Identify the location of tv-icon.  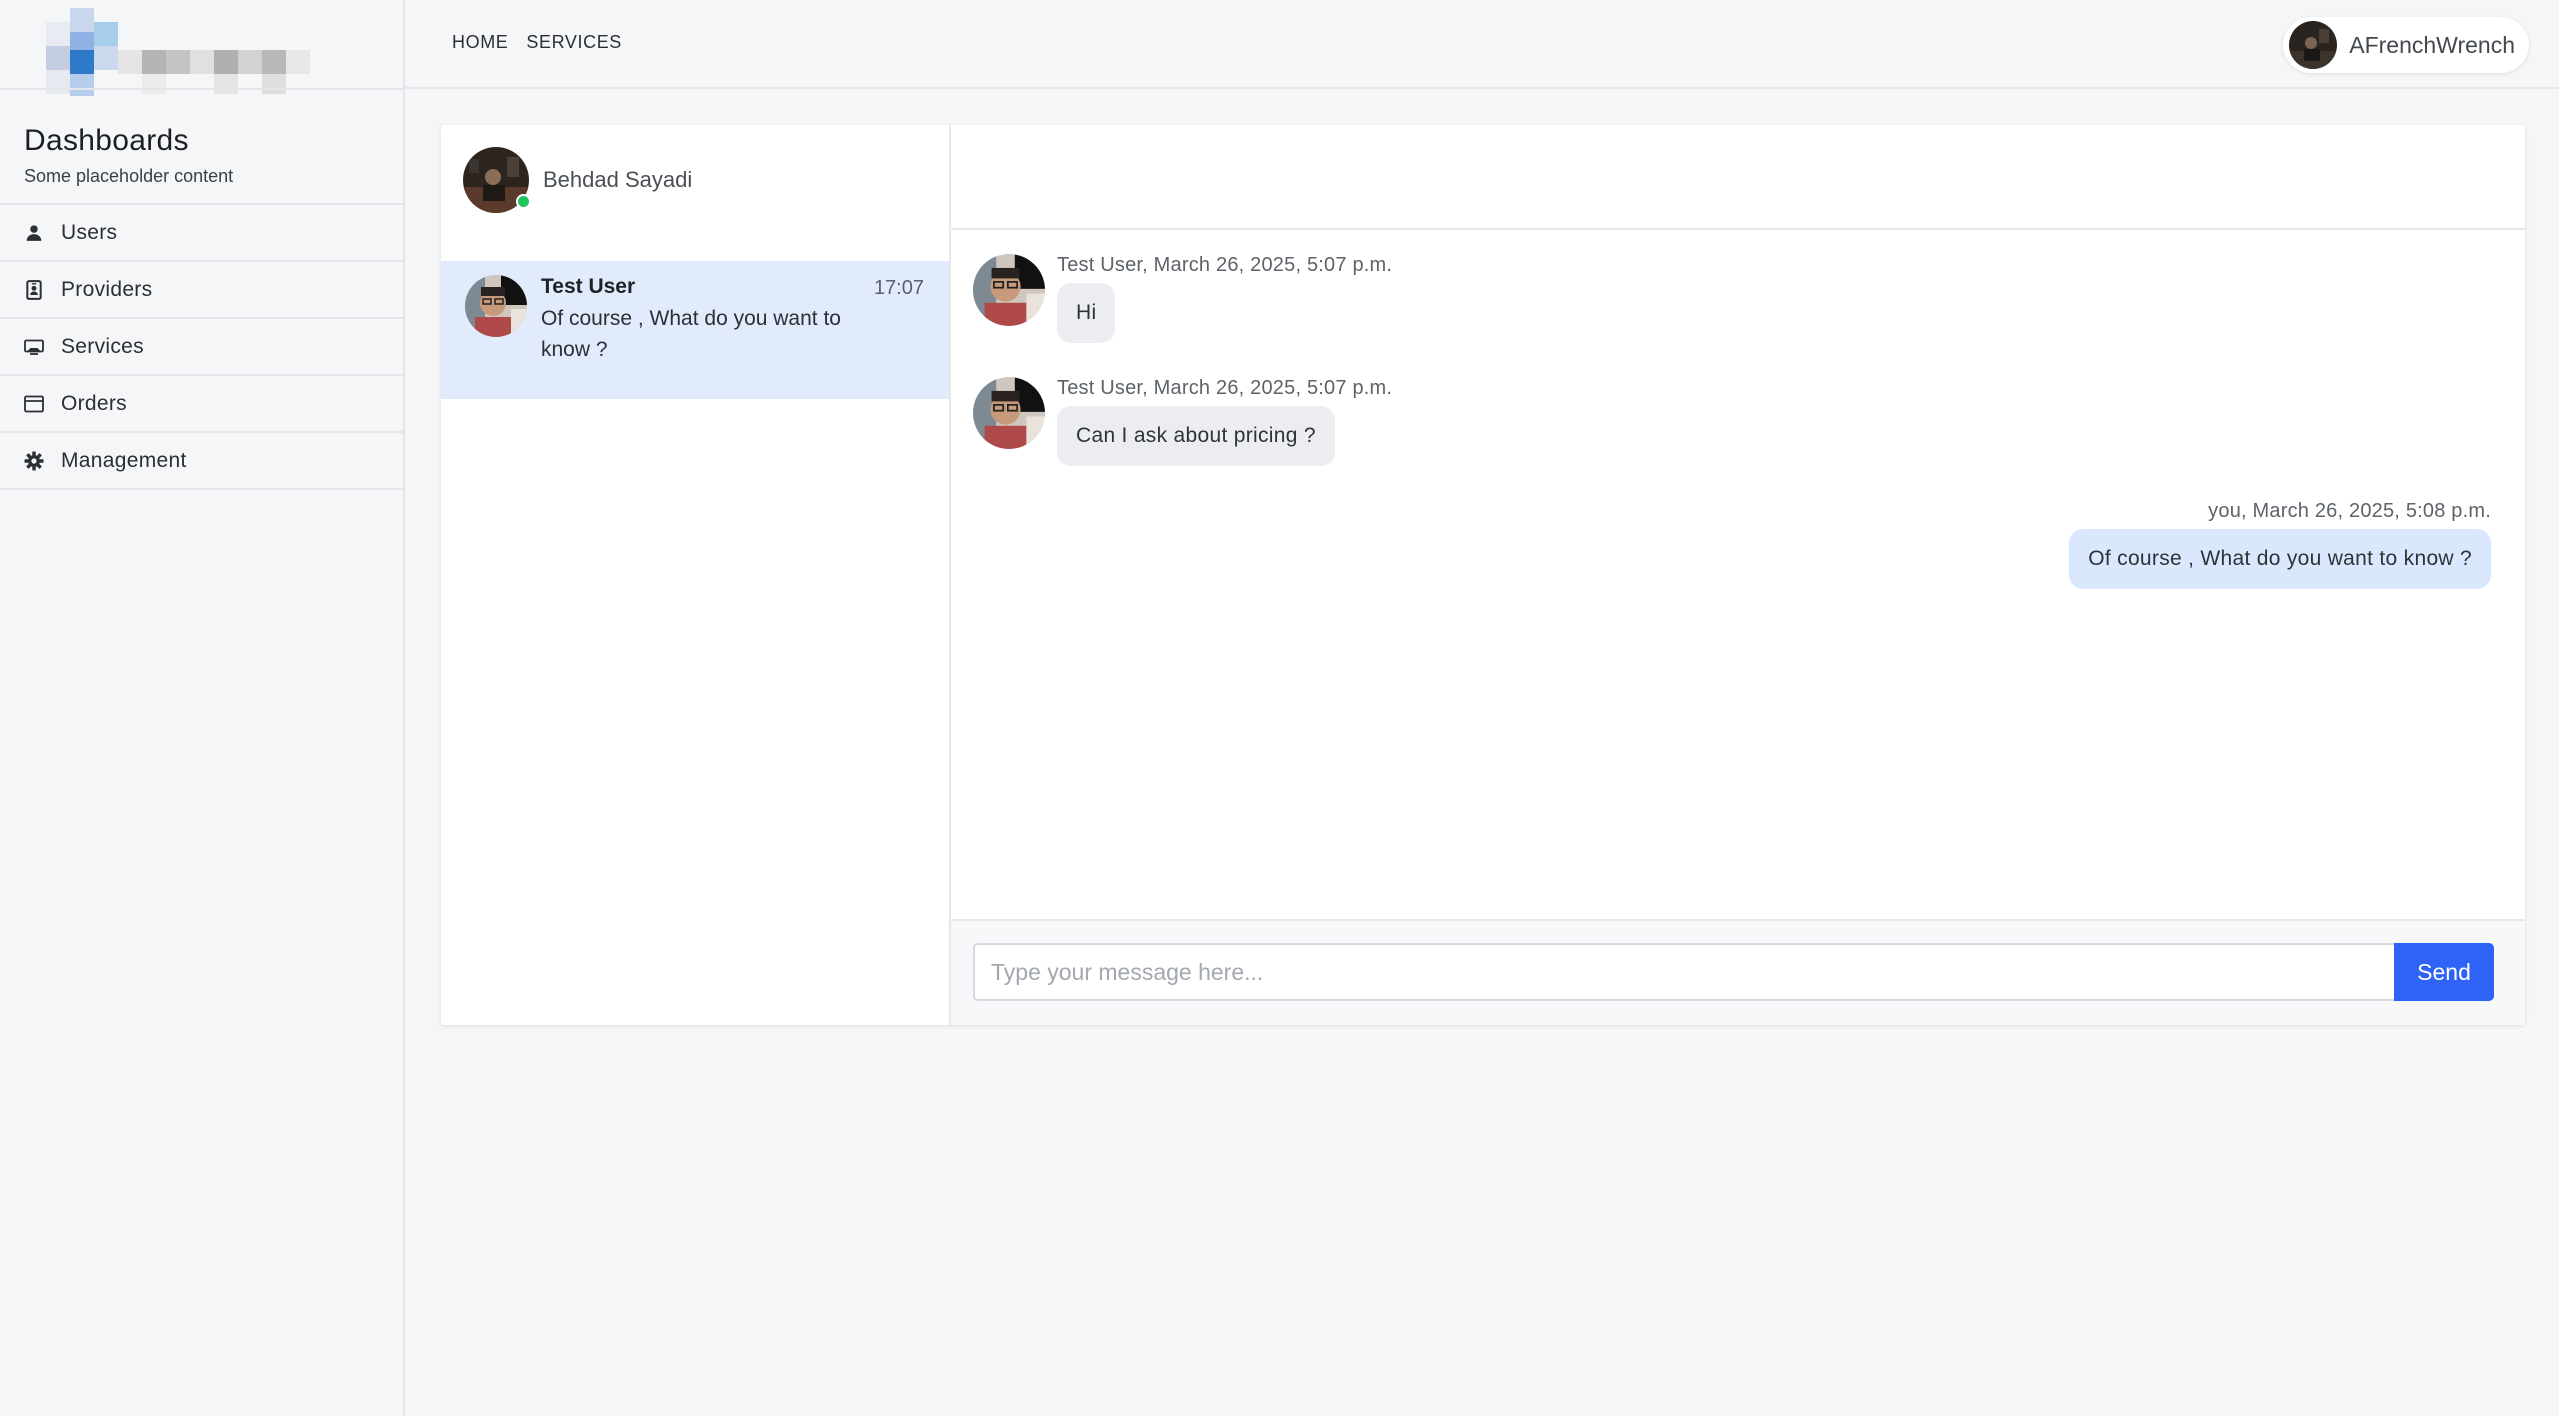
(34, 347).